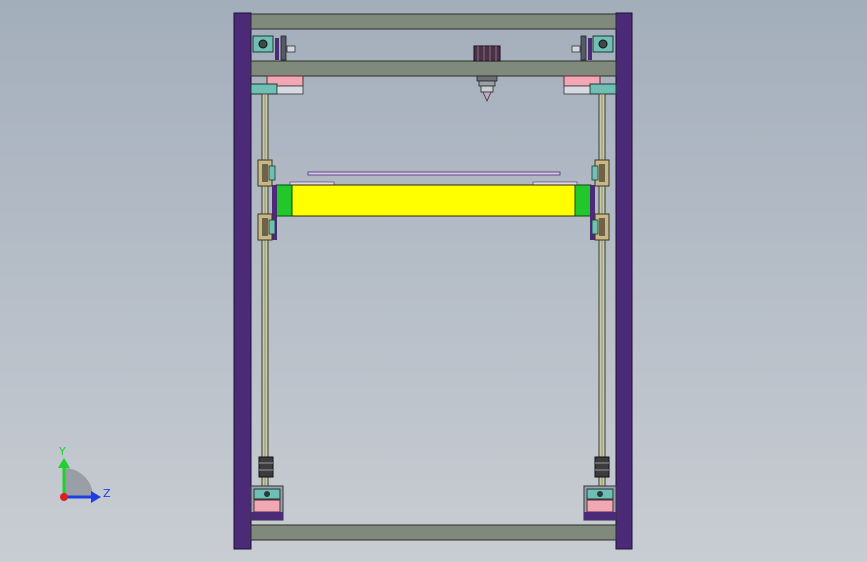 Image resolution: width=867 pixels, height=562 pixels. I want to click on right-top-motor, so click(590, 85).